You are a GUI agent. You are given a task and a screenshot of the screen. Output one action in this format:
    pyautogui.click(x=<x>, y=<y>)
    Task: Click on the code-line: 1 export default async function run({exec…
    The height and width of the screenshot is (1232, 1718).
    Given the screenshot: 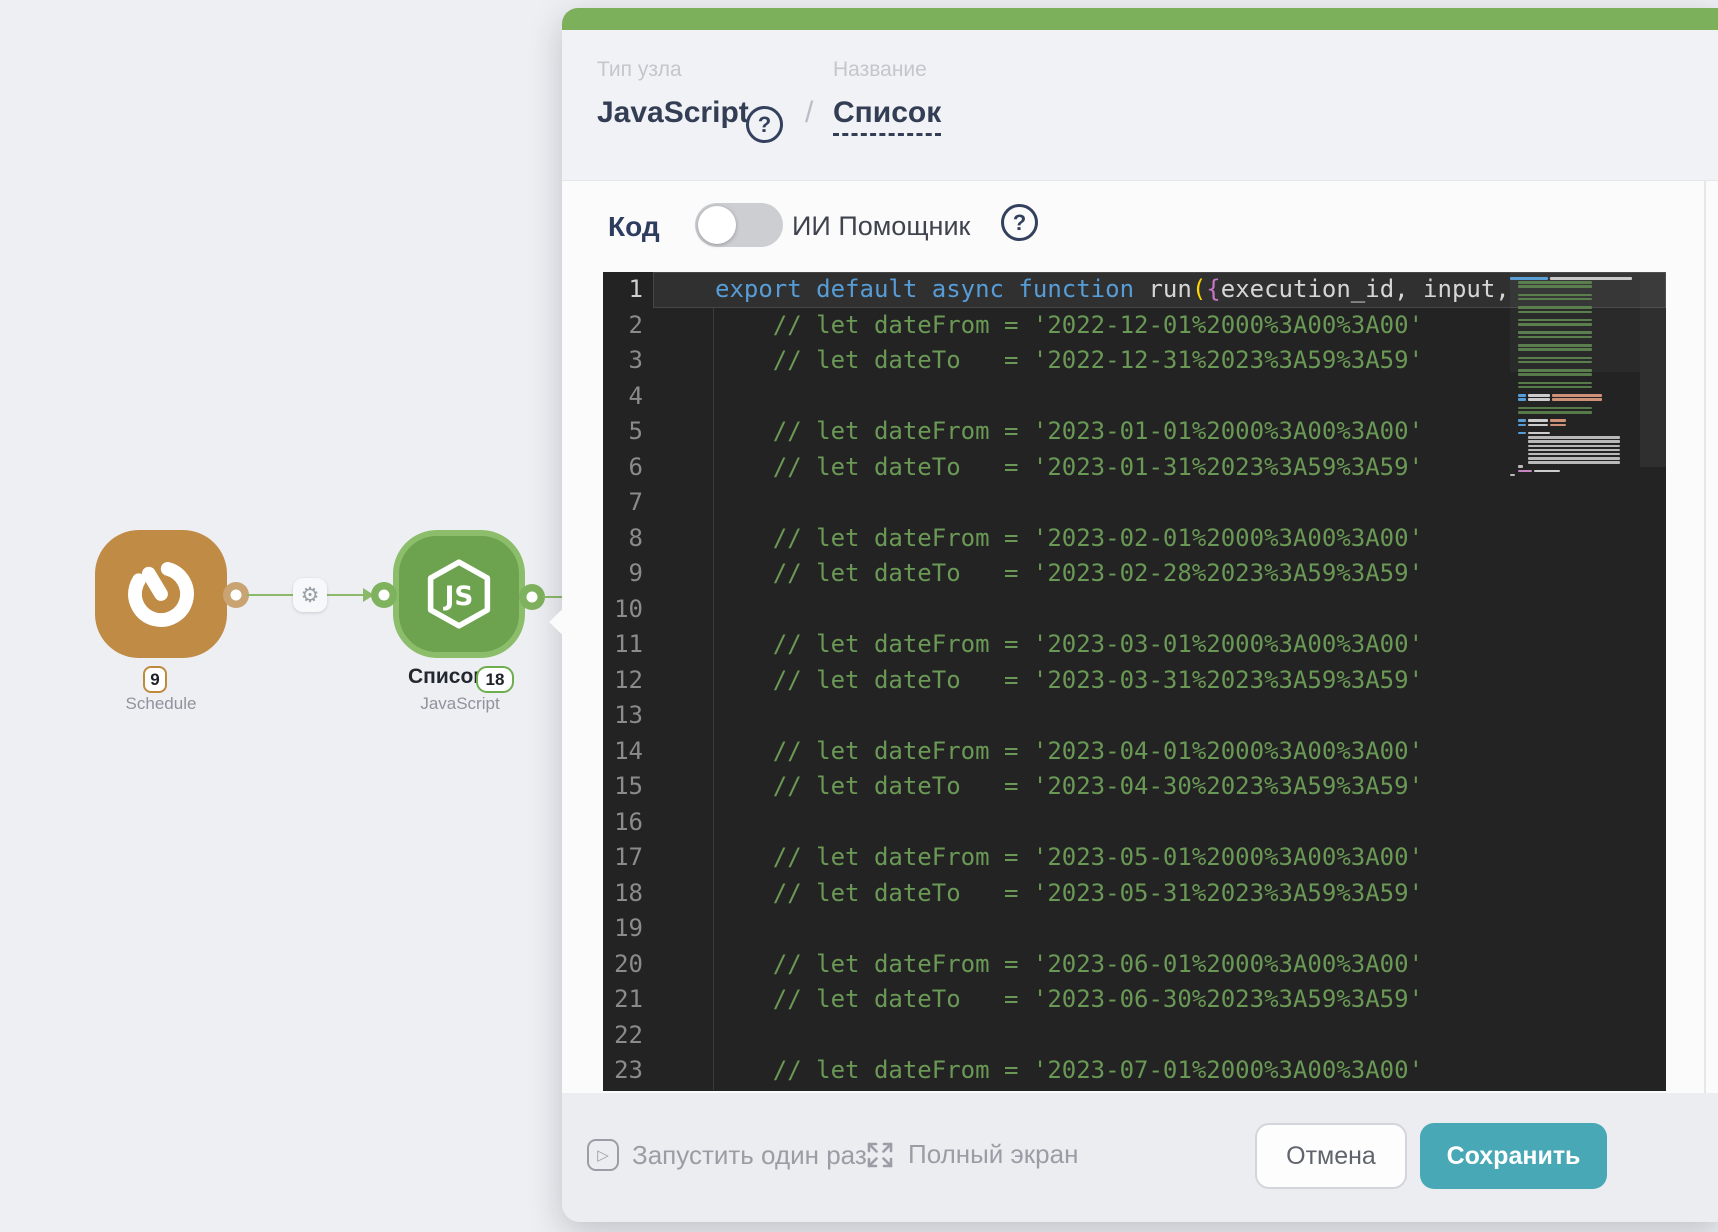 What is the action you would take?
    pyautogui.click(x=1134, y=290)
    